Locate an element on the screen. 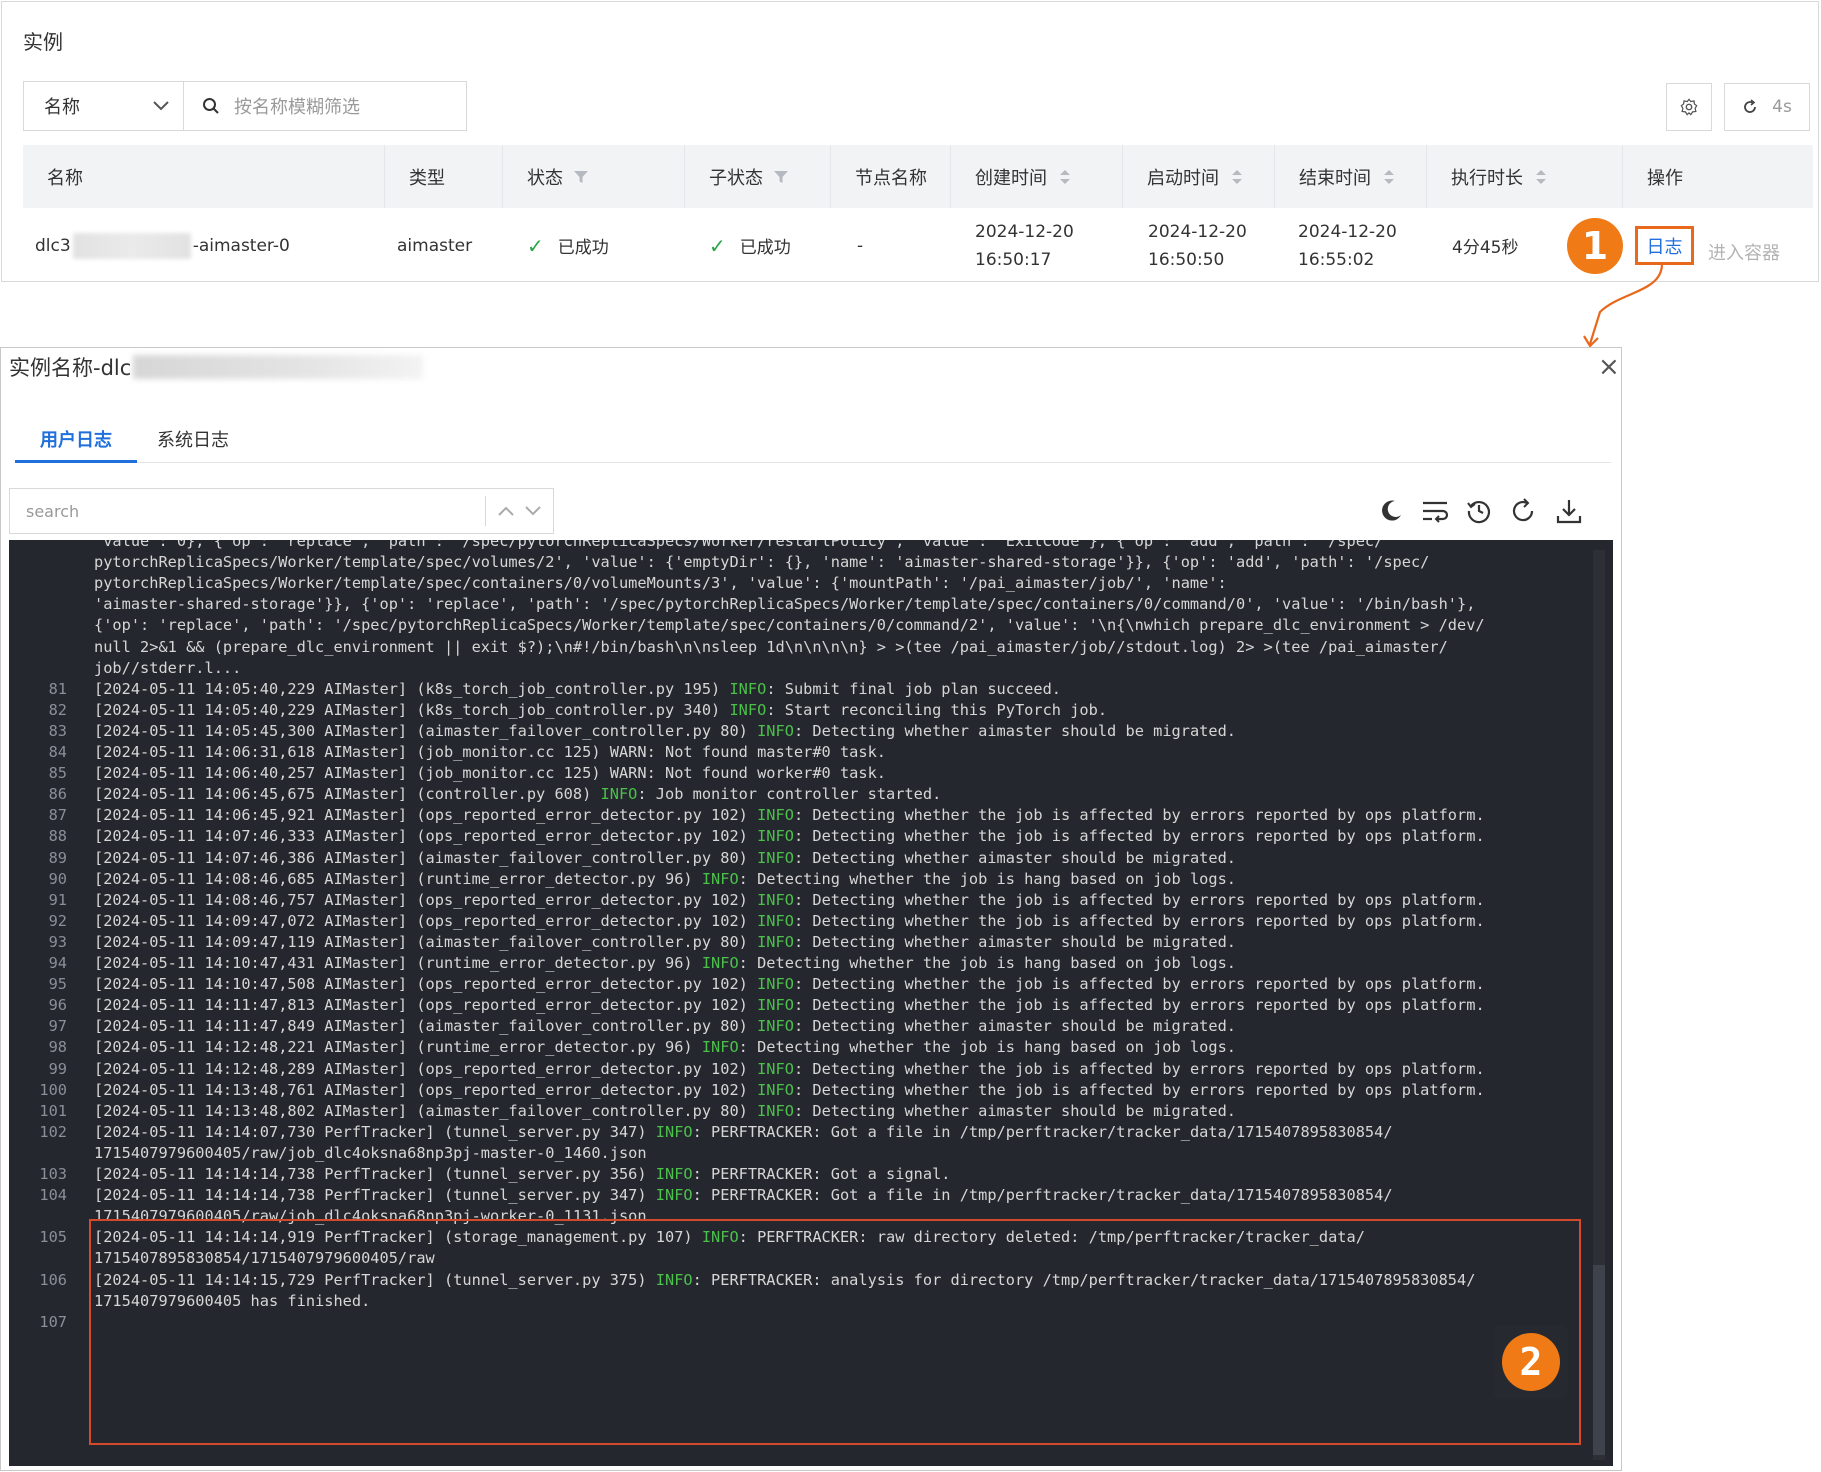 The image size is (1821, 1472). highlight-box is located at coordinates (835, 1332).